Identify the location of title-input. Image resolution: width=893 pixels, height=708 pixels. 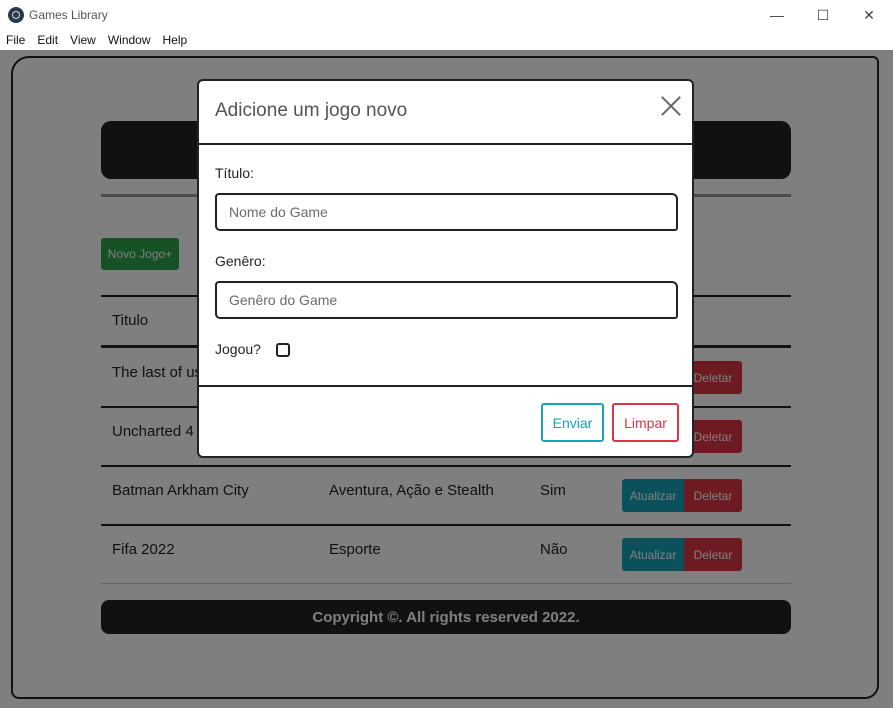
(446, 212).